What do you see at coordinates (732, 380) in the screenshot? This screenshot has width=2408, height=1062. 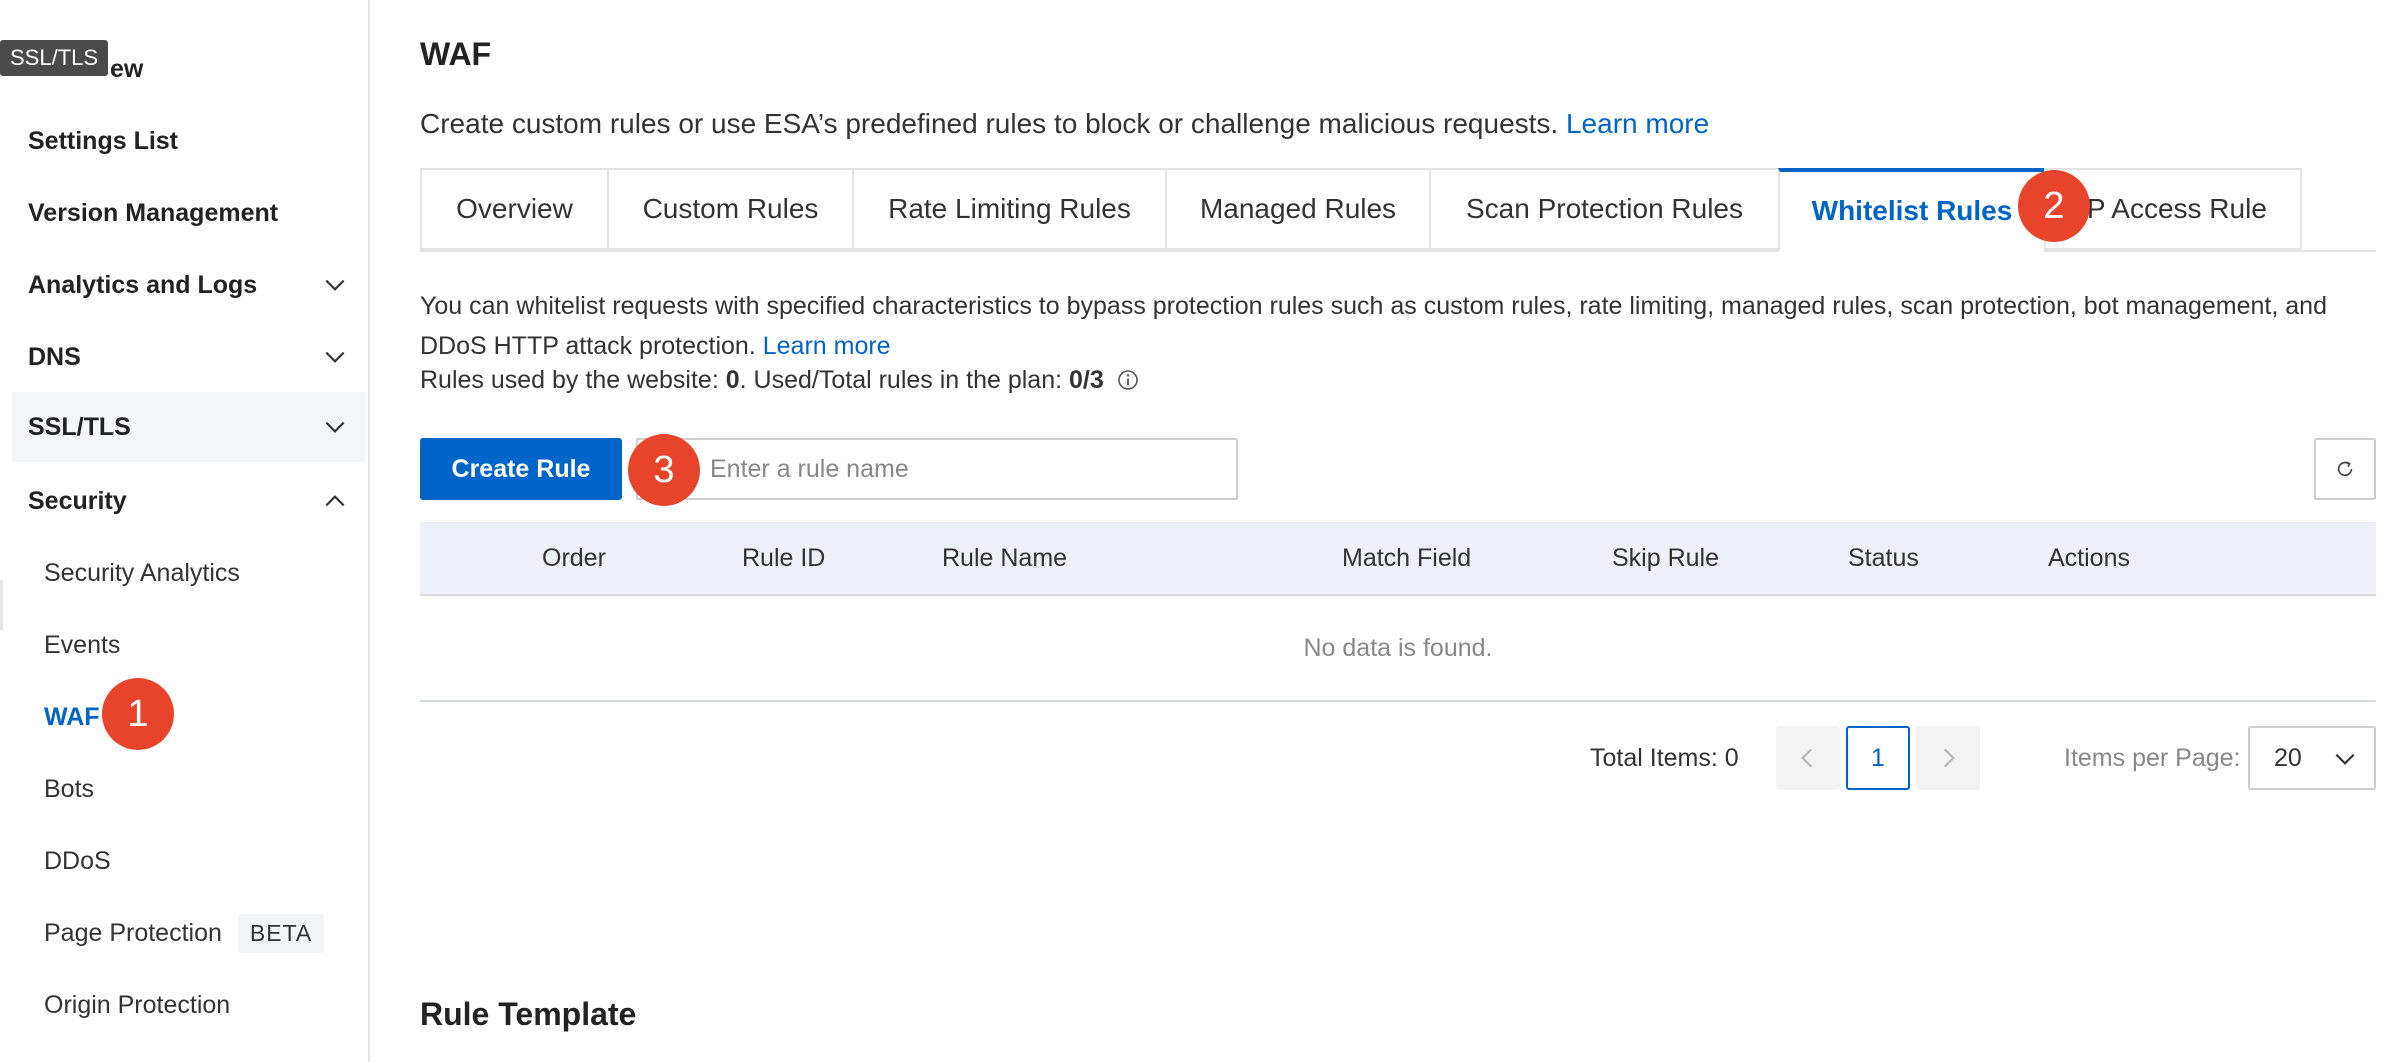 I see `rules-used-value: 0` at bounding box center [732, 380].